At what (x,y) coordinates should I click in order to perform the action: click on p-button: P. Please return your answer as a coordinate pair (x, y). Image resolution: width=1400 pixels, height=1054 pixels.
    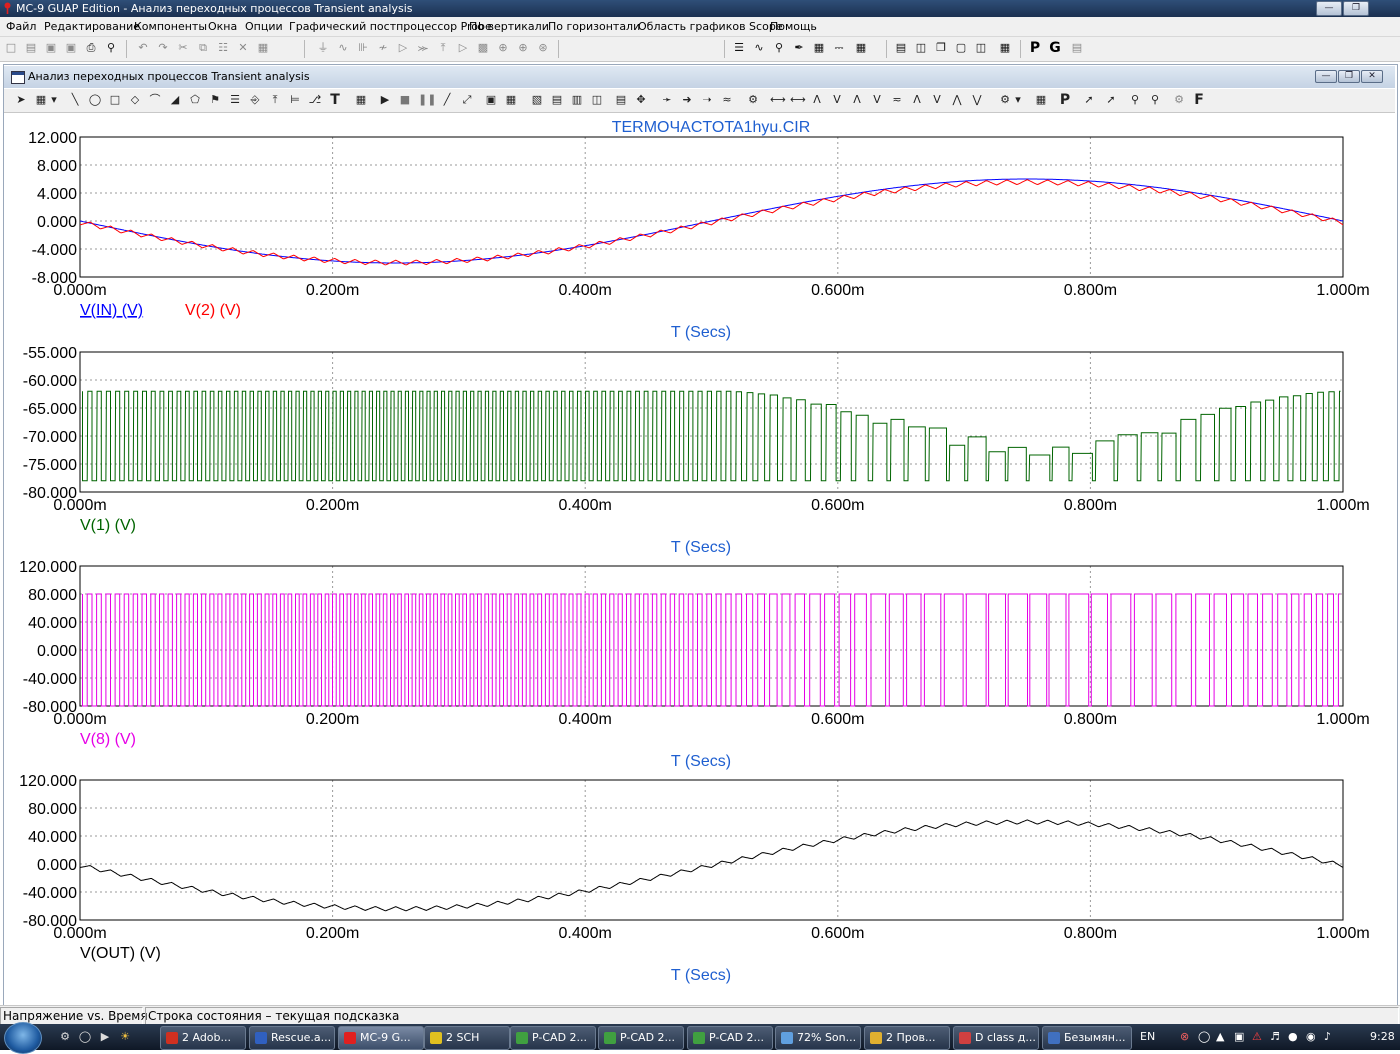
    Looking at the image, I should click on (1035, 48).